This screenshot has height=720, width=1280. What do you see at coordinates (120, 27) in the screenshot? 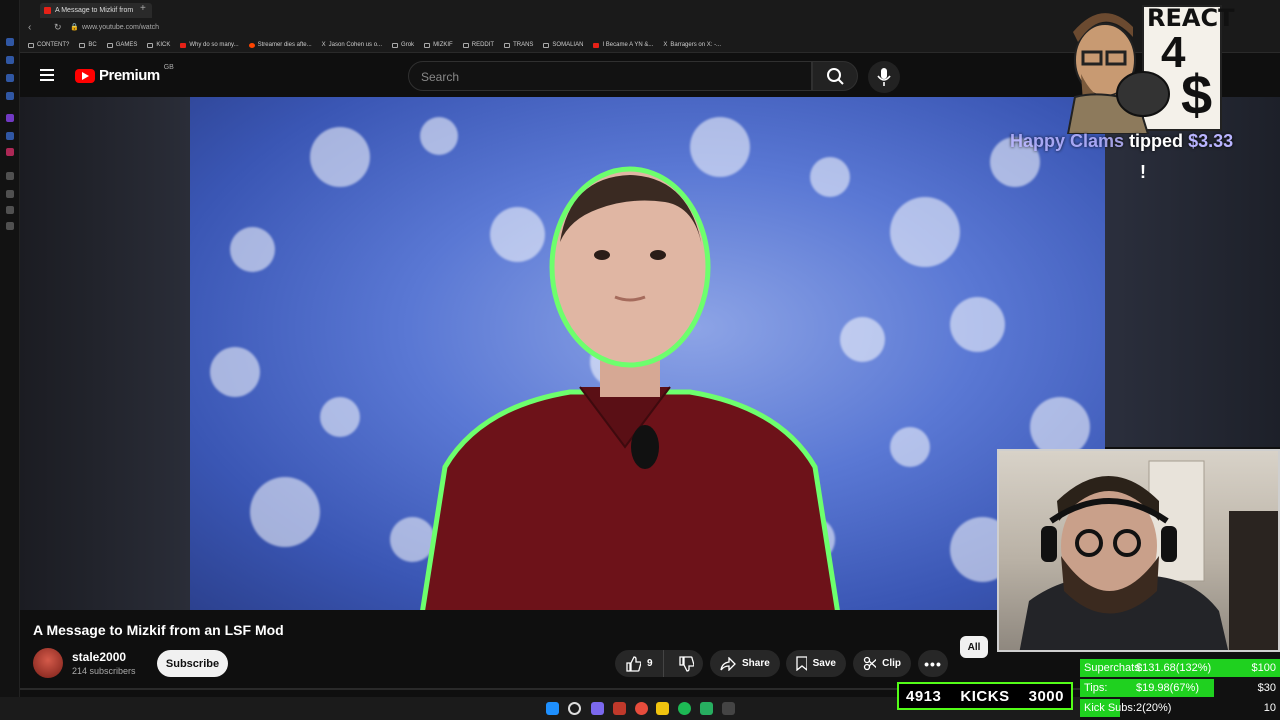
I see `url-text: www.youtube.com/watch` at bounding box center [120, 27].